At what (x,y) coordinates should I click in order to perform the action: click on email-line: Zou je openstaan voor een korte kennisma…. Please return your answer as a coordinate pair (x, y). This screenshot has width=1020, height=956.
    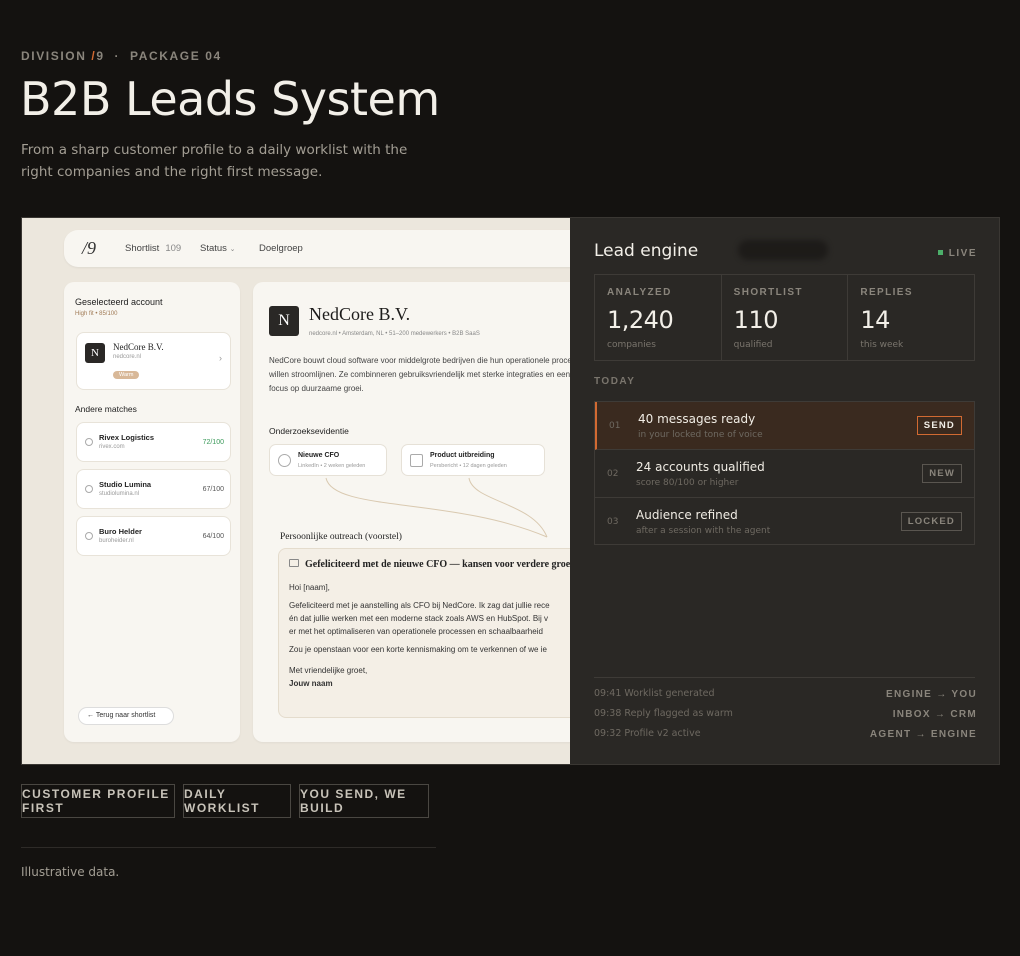
    Looking at the image, I should click on (418, 649).